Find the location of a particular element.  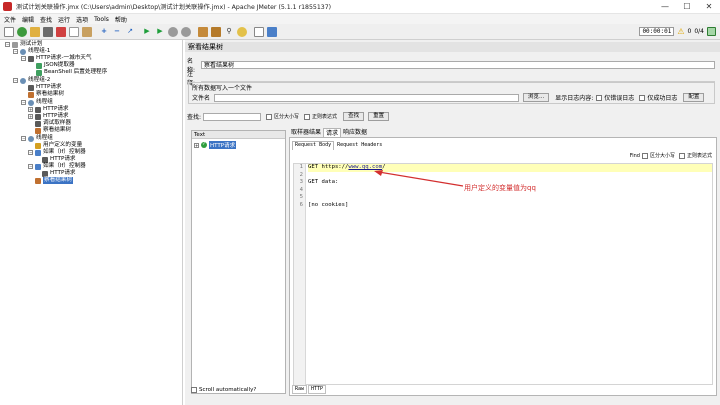

success-only-checkbox is located at coordinates (642, 97).